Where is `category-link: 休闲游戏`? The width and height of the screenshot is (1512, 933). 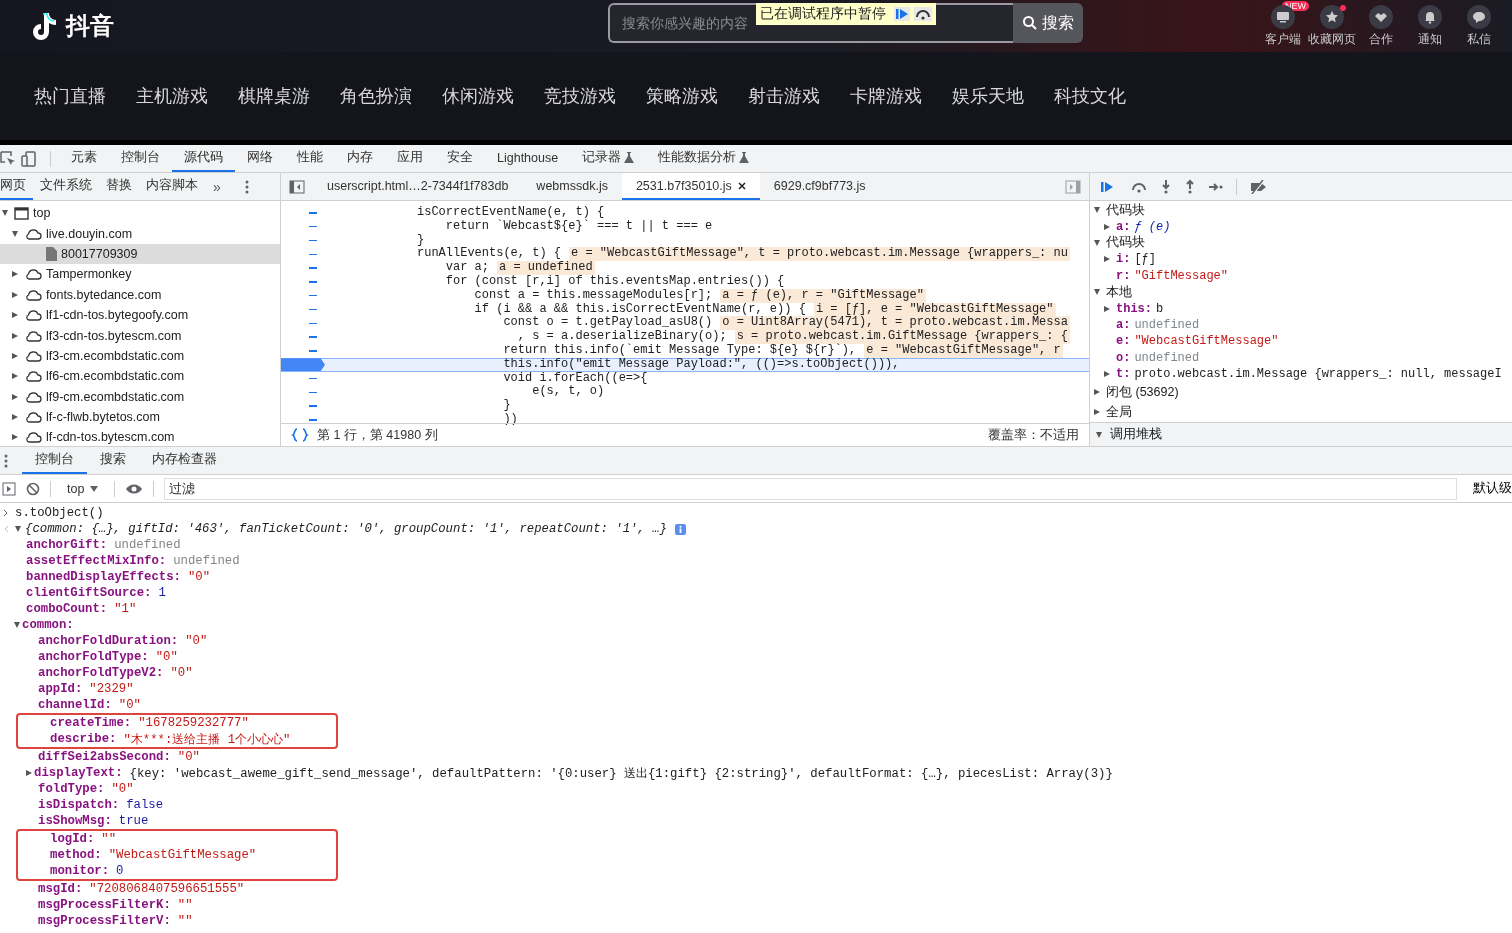
category-link: 休闲游戏 is located at coordinates (478, 96).